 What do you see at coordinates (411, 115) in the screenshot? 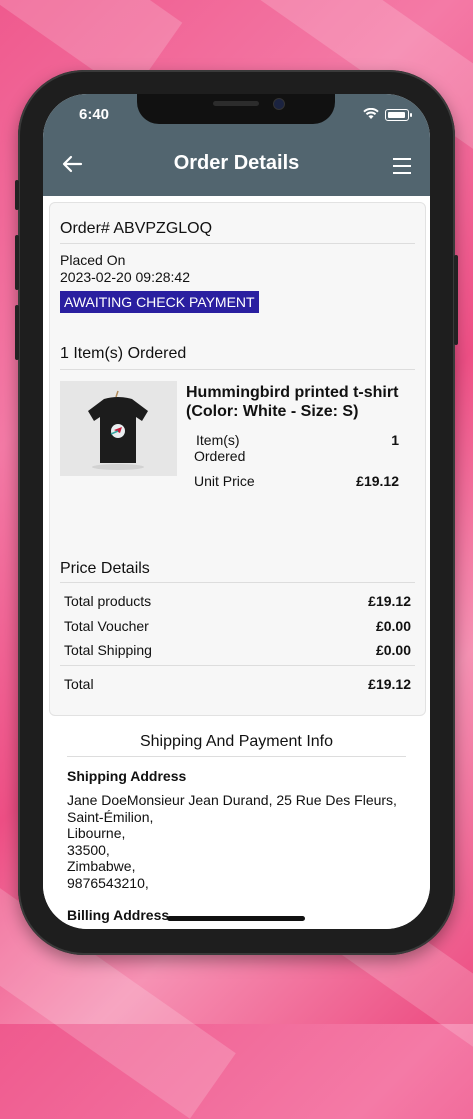
I see `battery-tip` at bounding box center [411, 115].